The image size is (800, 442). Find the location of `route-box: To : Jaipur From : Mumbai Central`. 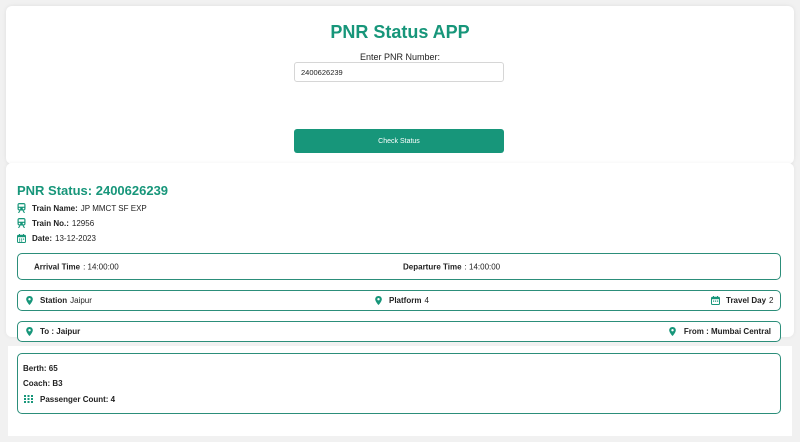

route-box: To : Jaipur From : Mumbai Central is located at coordinates (399, 331).